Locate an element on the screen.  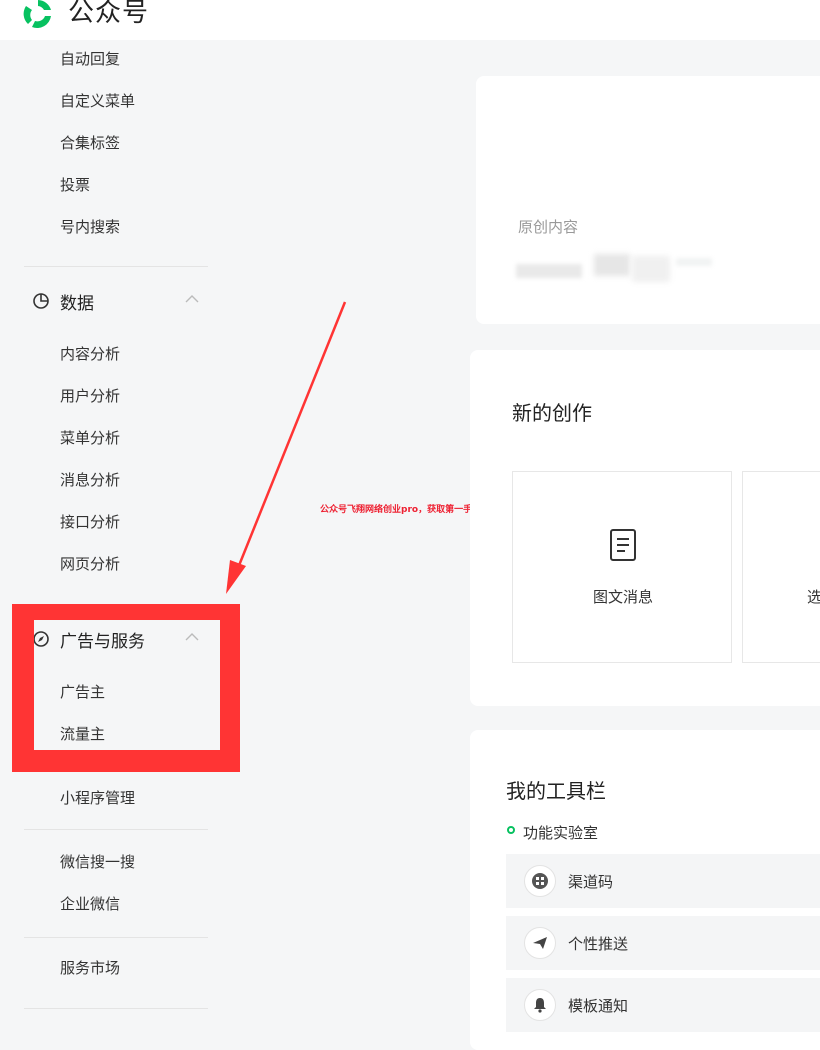
status-dot-icon is located at coordinates (511, 830).